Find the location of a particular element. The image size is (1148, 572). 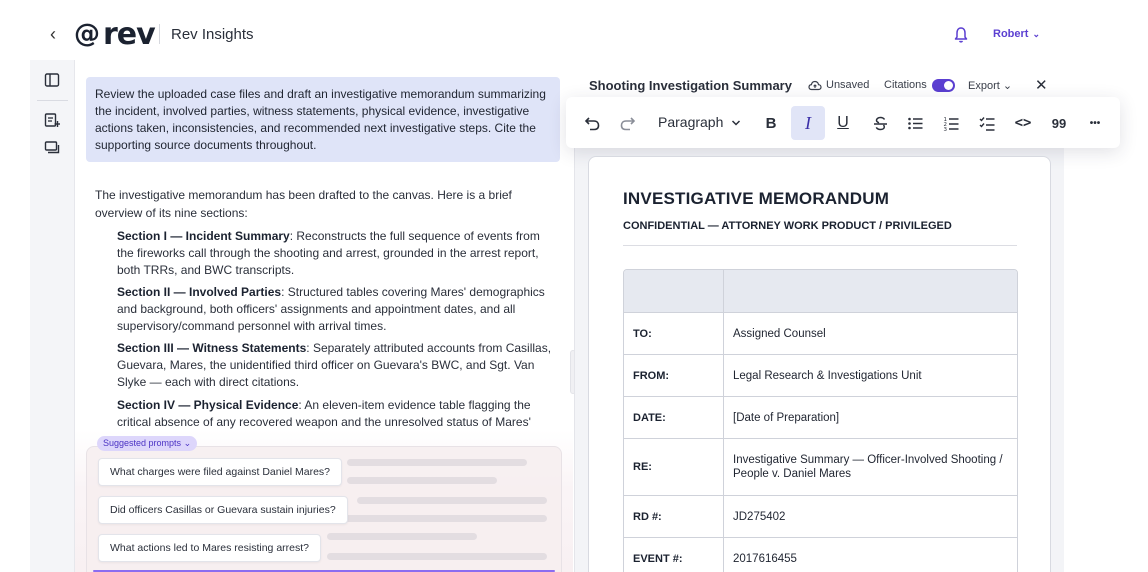

paragraph-style-value: Paragraph is located at coordinates (691, 122).